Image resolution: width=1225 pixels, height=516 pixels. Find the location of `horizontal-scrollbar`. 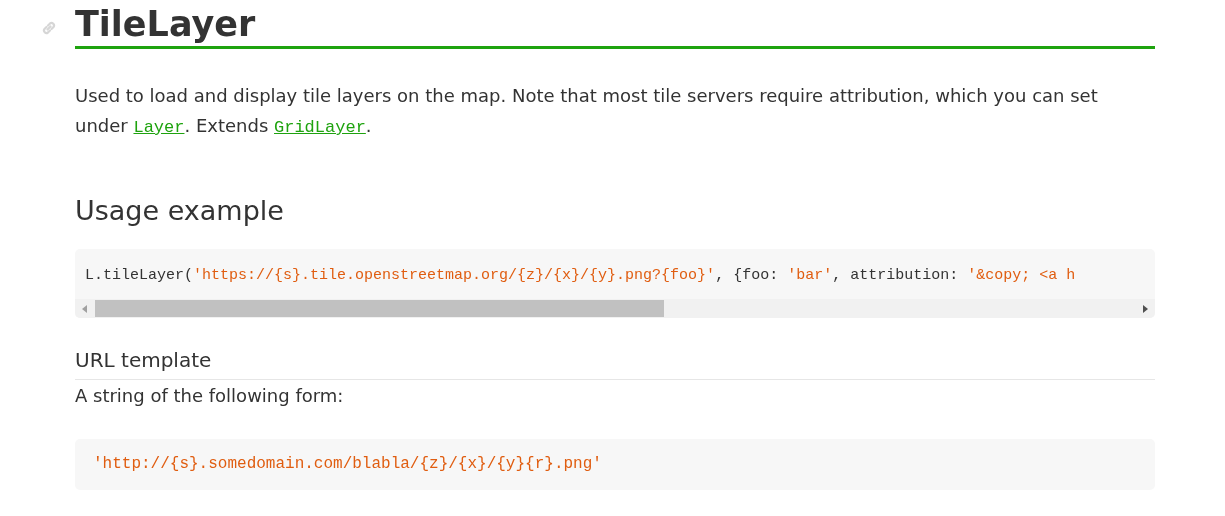

horizontal-scrollbar is located at coordinates (615, 308).